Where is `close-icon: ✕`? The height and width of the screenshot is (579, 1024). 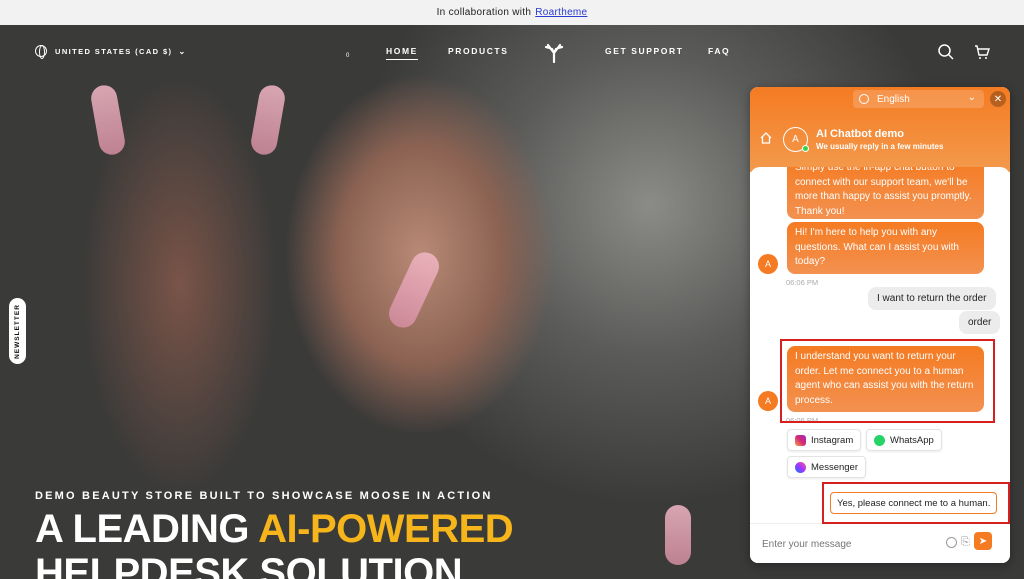
close-icon: ✕ is located at coordinates (998, 99).